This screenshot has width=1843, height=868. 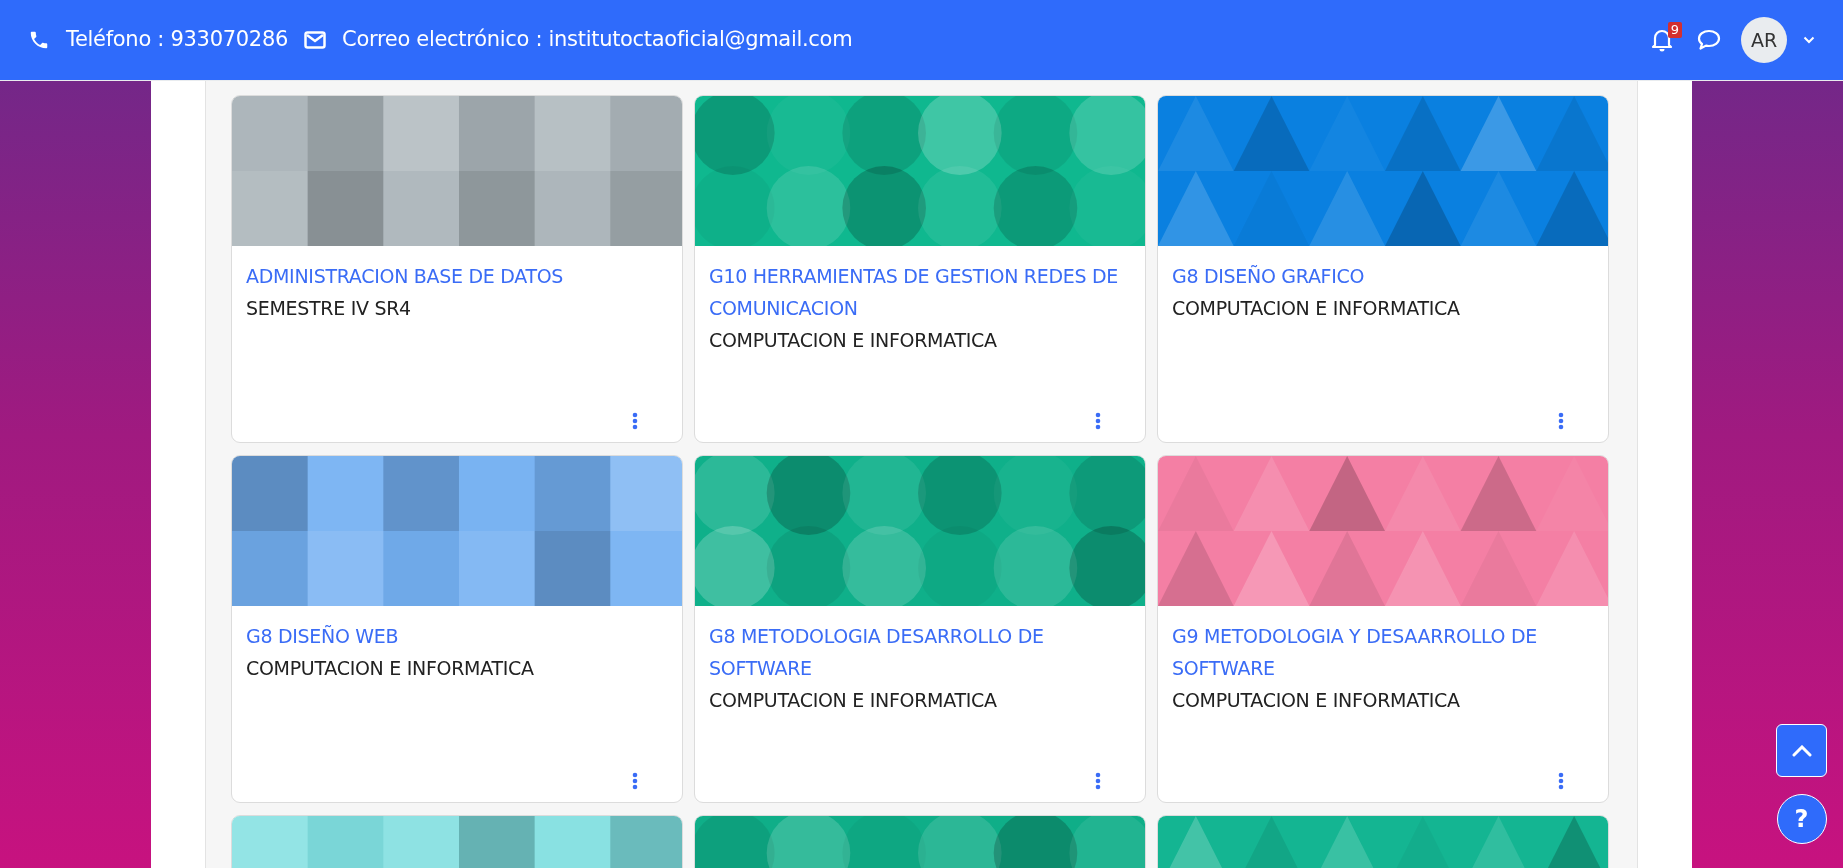 What do you see at coordinates (1809, 40) in the screenshot?
I see `chevron-down-icon` at bounding box center [1809, 40].